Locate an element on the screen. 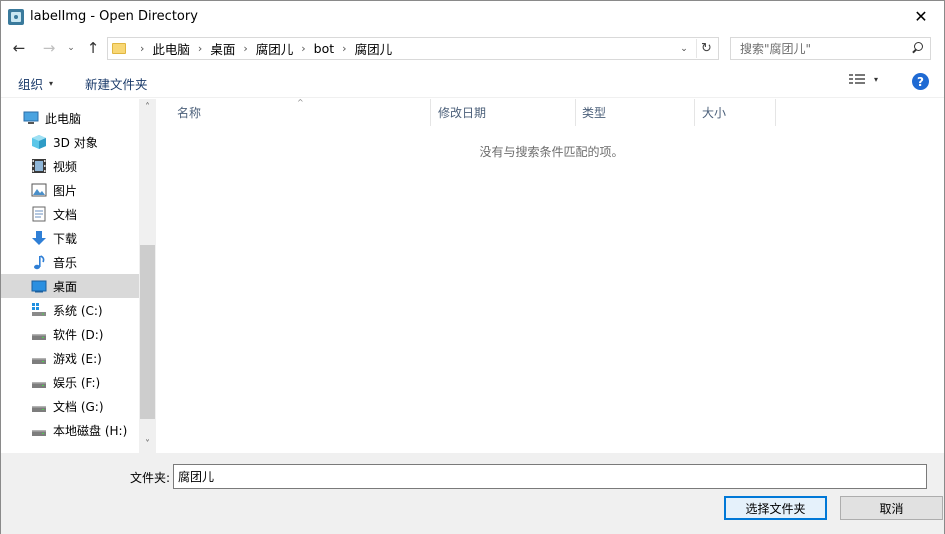 Image resolution: width=945 pixels, height=534 pixels. breadcrumb-desktop: 桌面 is located at coordinates (222, 48).